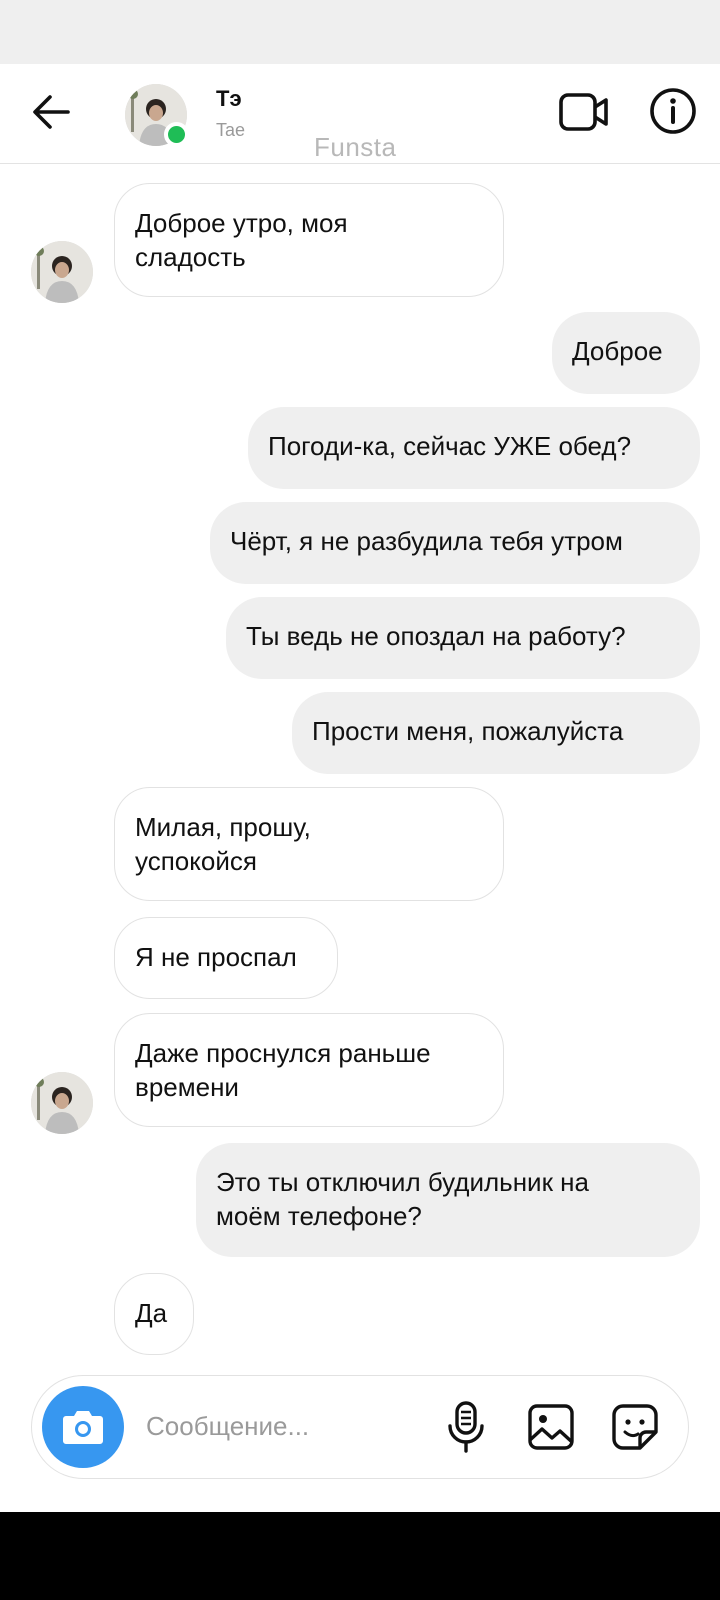  I want to click on back-button, so click(52, 112).